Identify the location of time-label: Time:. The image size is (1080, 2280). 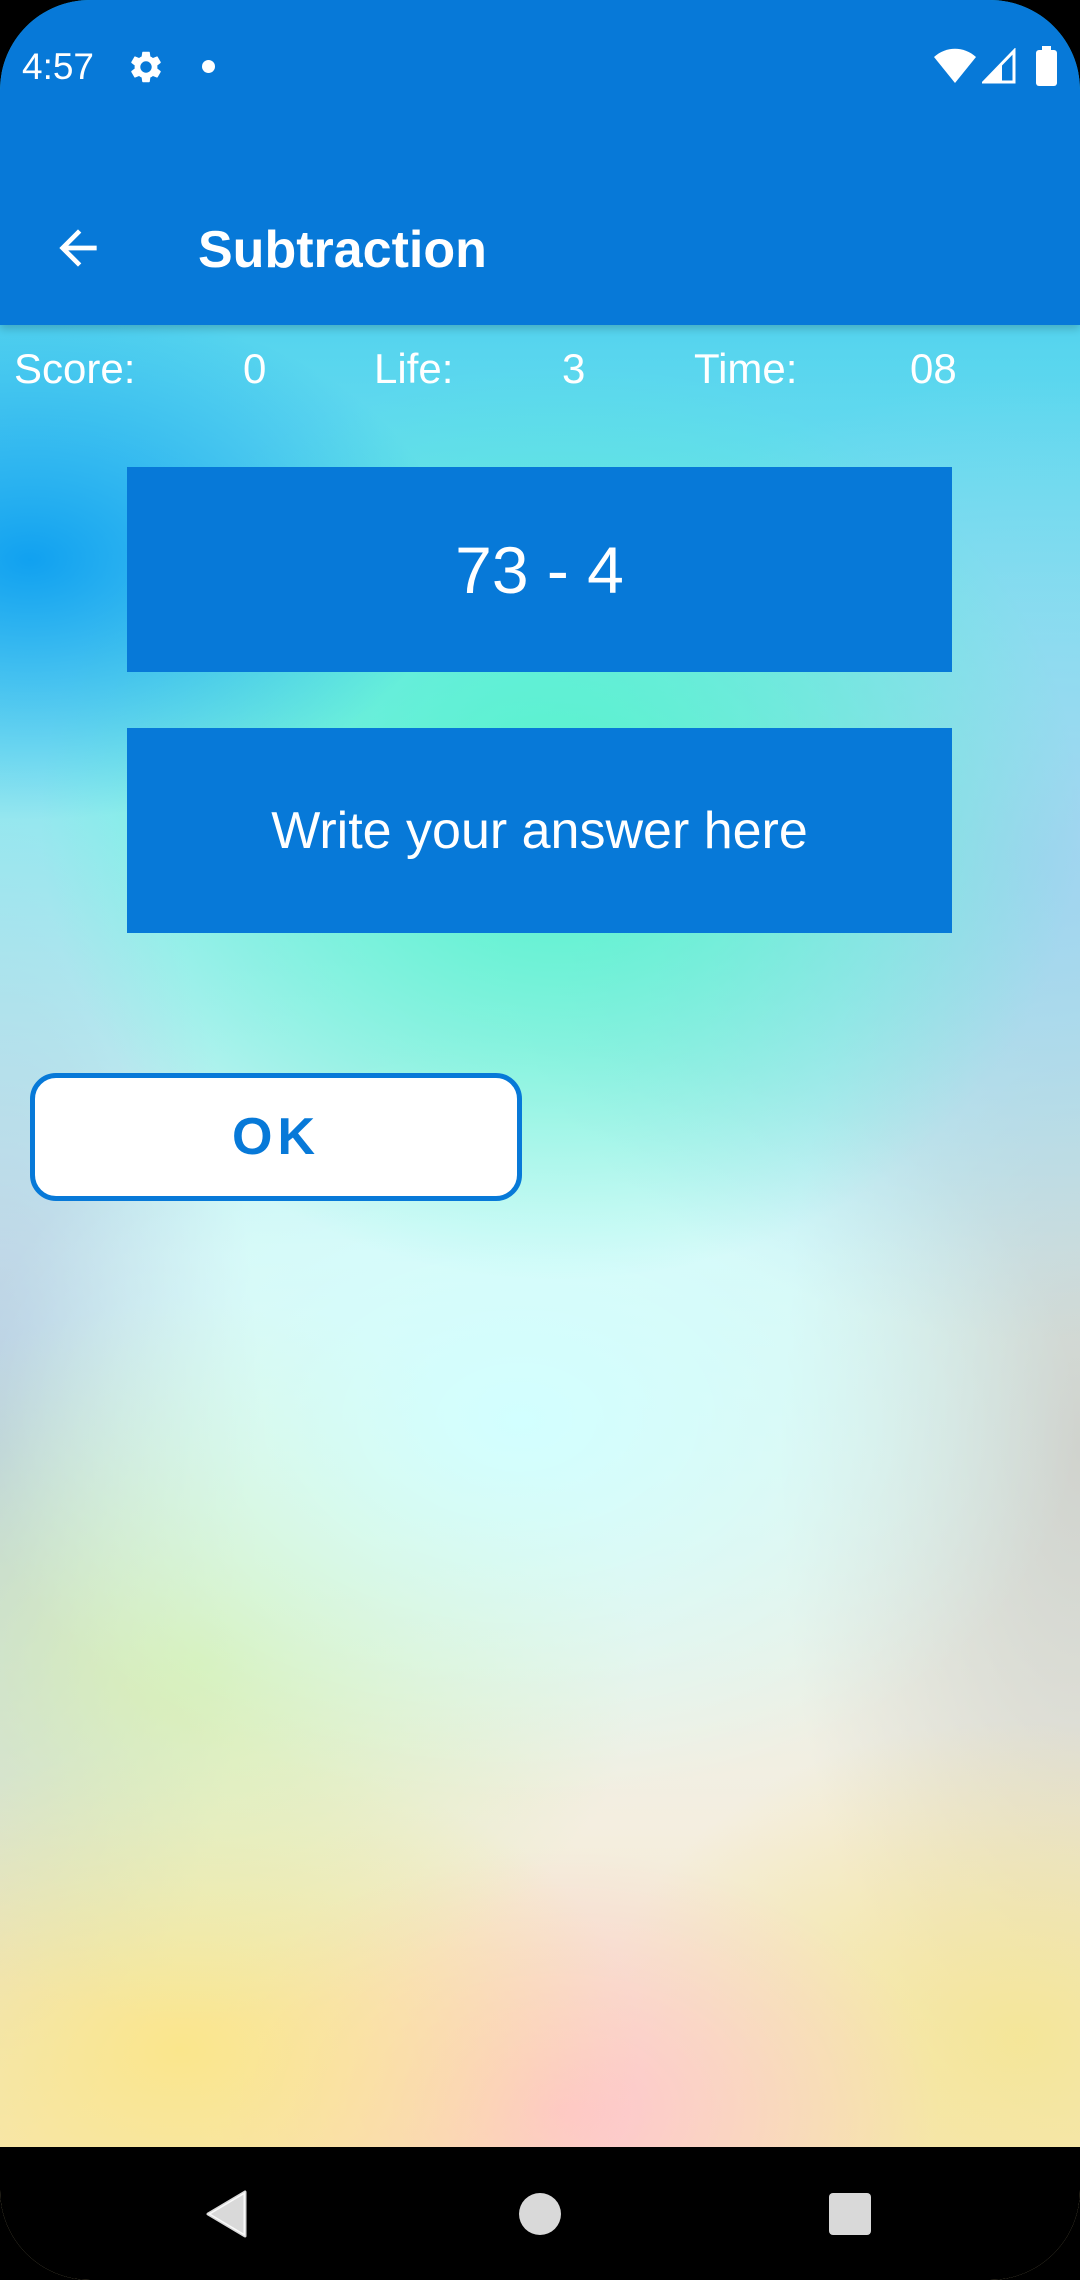
(746, 368).